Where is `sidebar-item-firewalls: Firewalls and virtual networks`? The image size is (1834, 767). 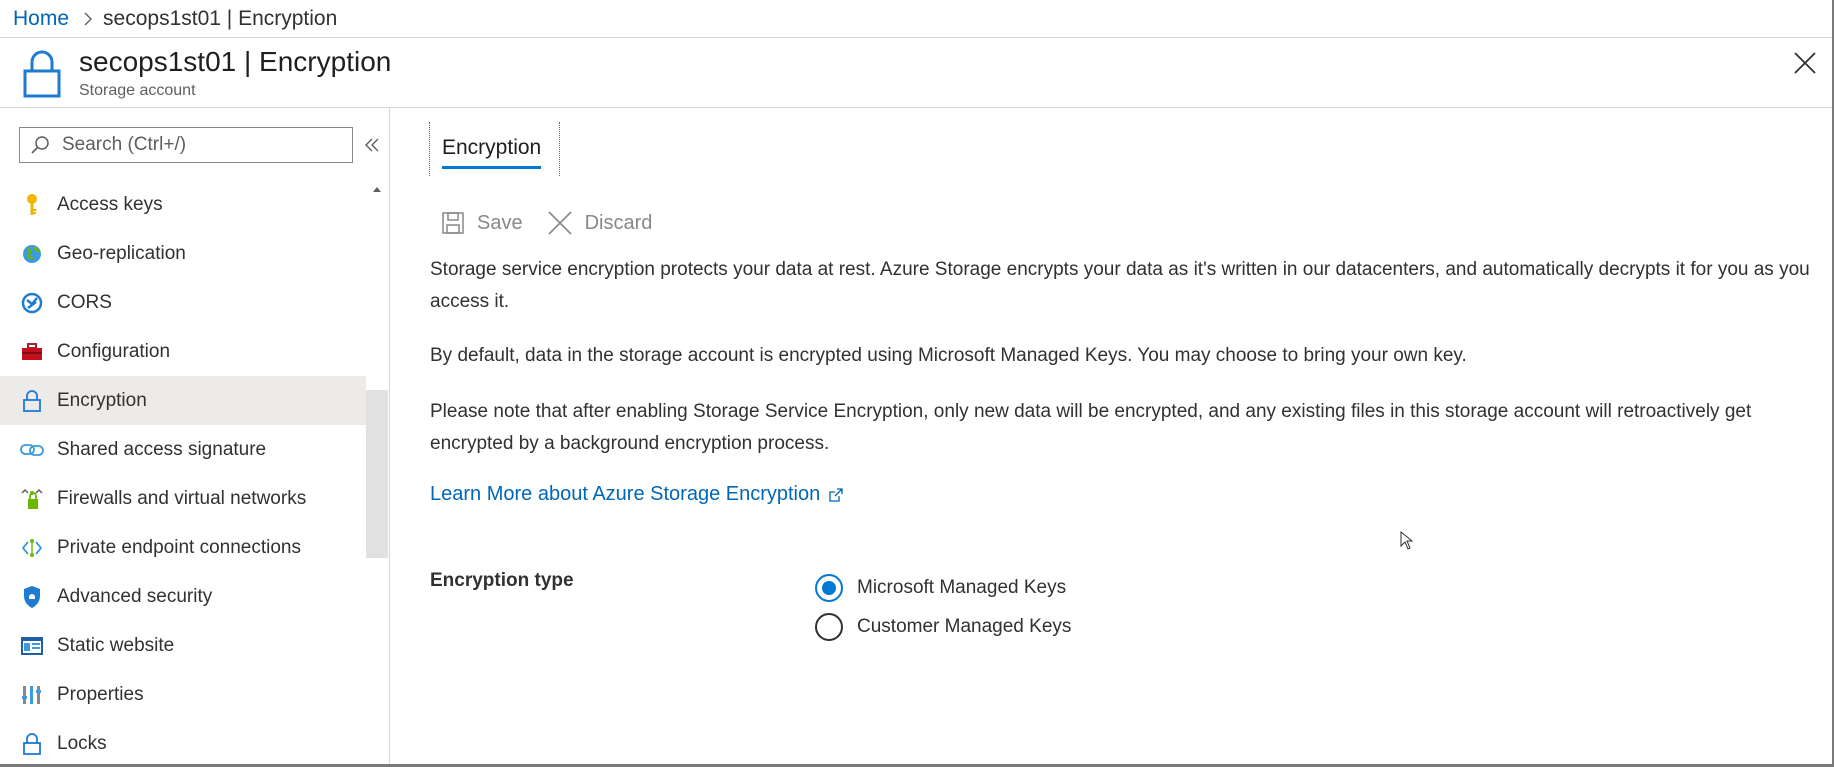 sidebar-item-firewalls: Firewalls and virtual networks is located at coordinates (183, 498).